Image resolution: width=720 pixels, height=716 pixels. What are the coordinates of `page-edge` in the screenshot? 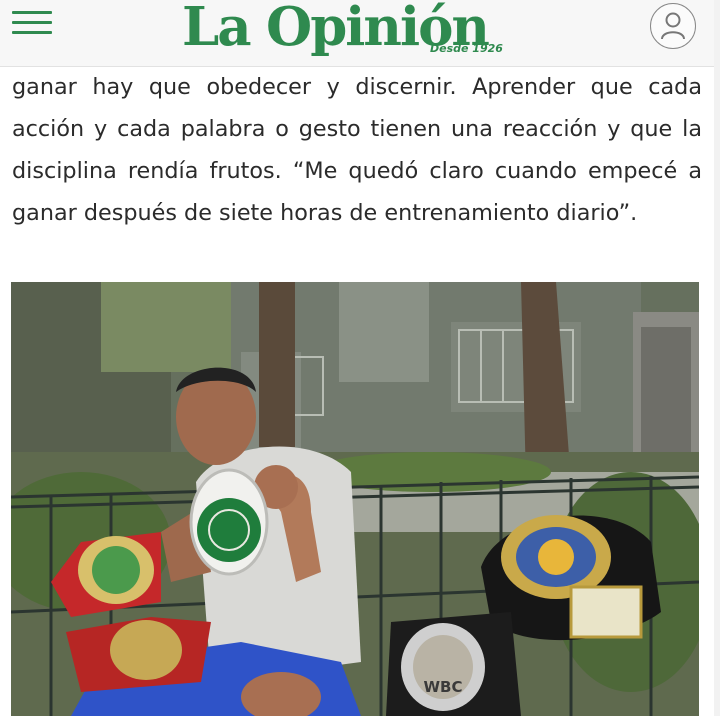 It's located at (717, 358).